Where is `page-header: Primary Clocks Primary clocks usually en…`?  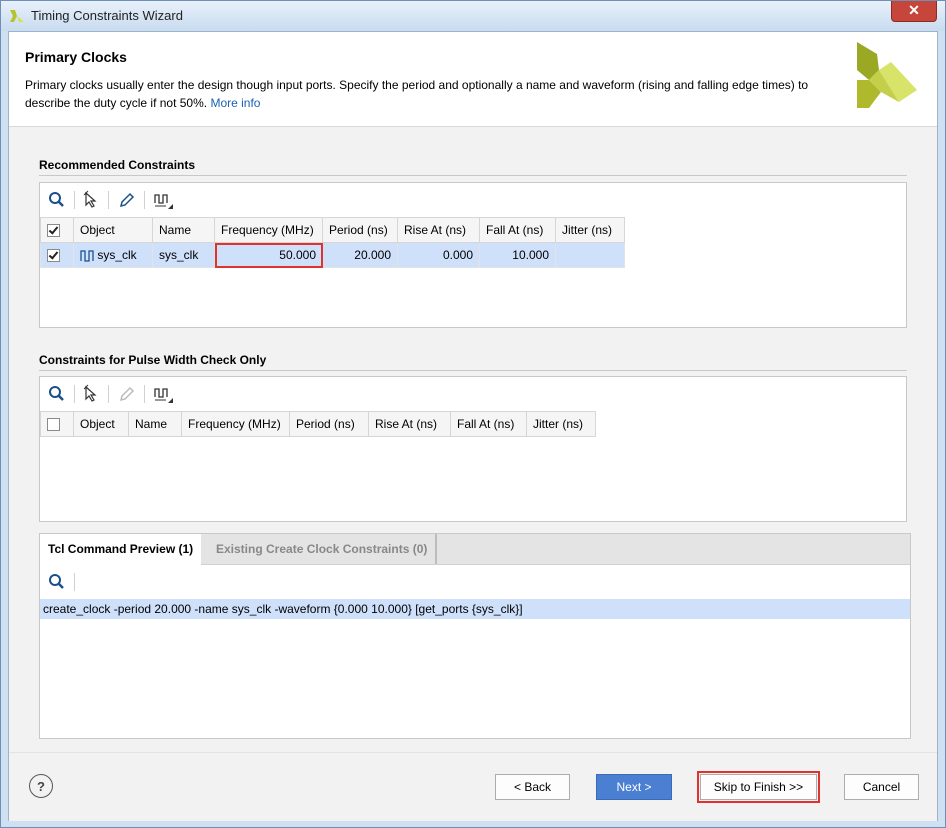 page-header: Primary Clocks Primary clocks usually en… is located at coordinates (473, 79).